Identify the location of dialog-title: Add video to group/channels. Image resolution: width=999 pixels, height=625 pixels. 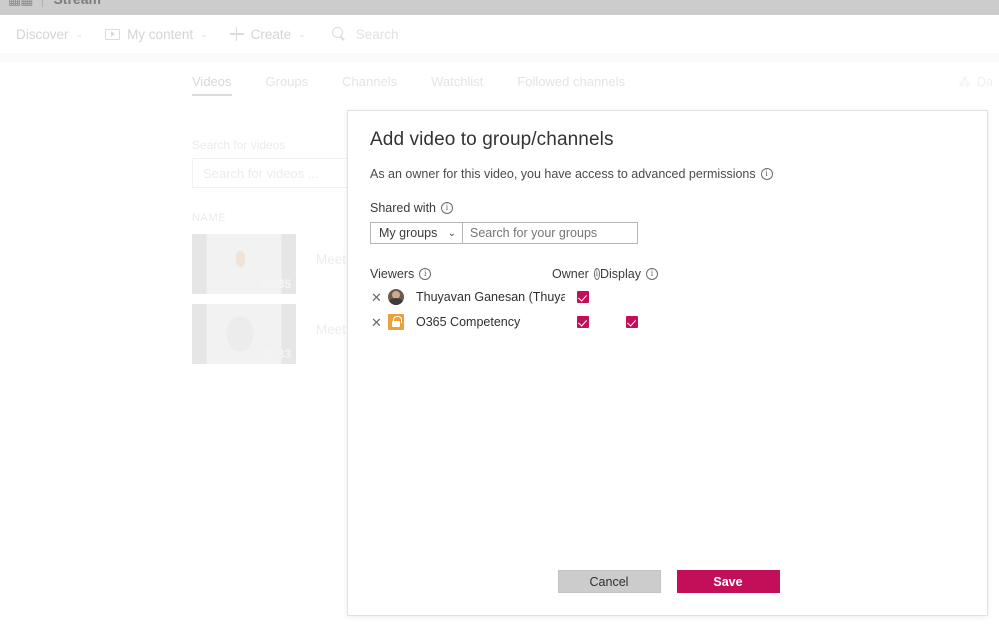
(492, 139).